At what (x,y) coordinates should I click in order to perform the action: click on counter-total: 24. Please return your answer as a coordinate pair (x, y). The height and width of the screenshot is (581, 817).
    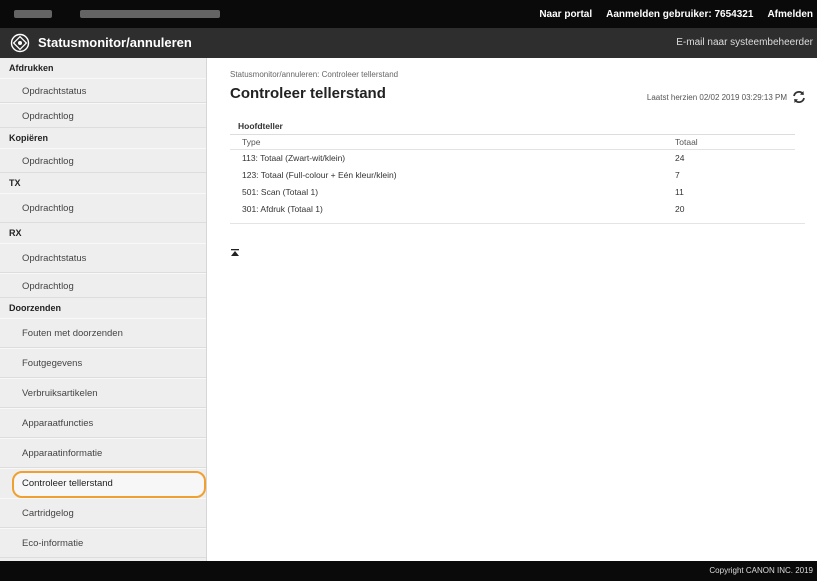
    Looking at the image, I should click on (680, 158).